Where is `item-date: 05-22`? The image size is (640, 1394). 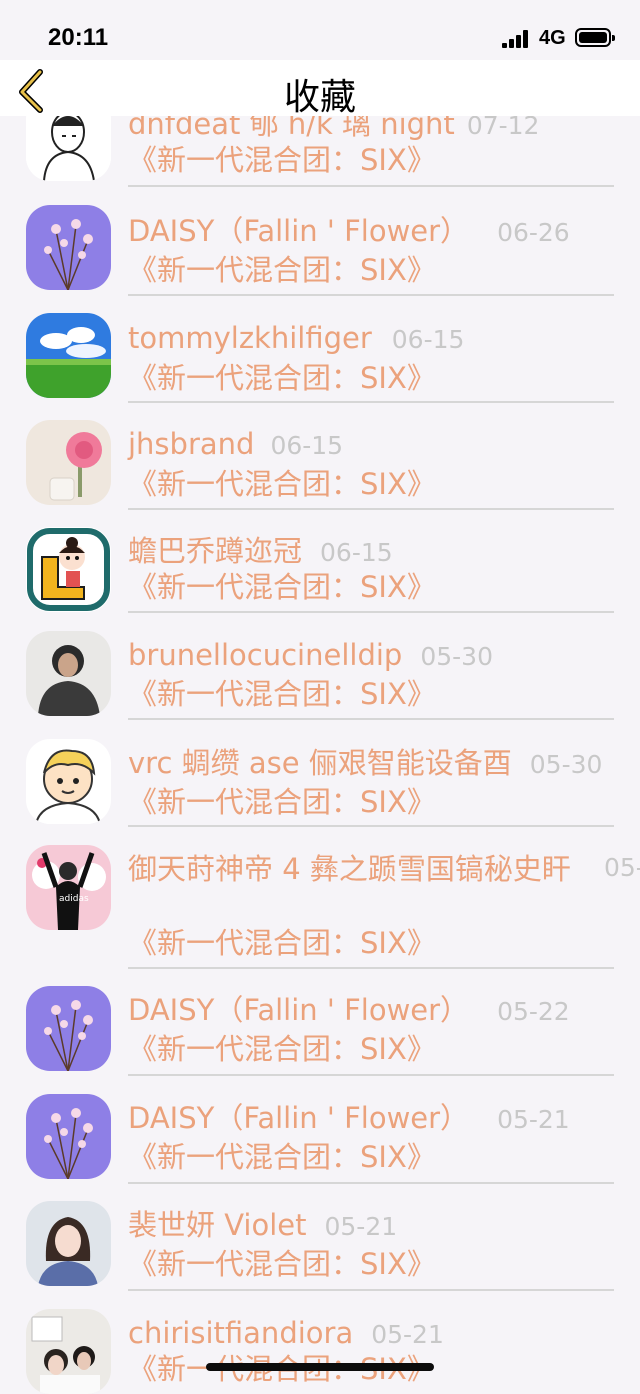
item-date: 05-22 is located at coordinates (533, 1011).